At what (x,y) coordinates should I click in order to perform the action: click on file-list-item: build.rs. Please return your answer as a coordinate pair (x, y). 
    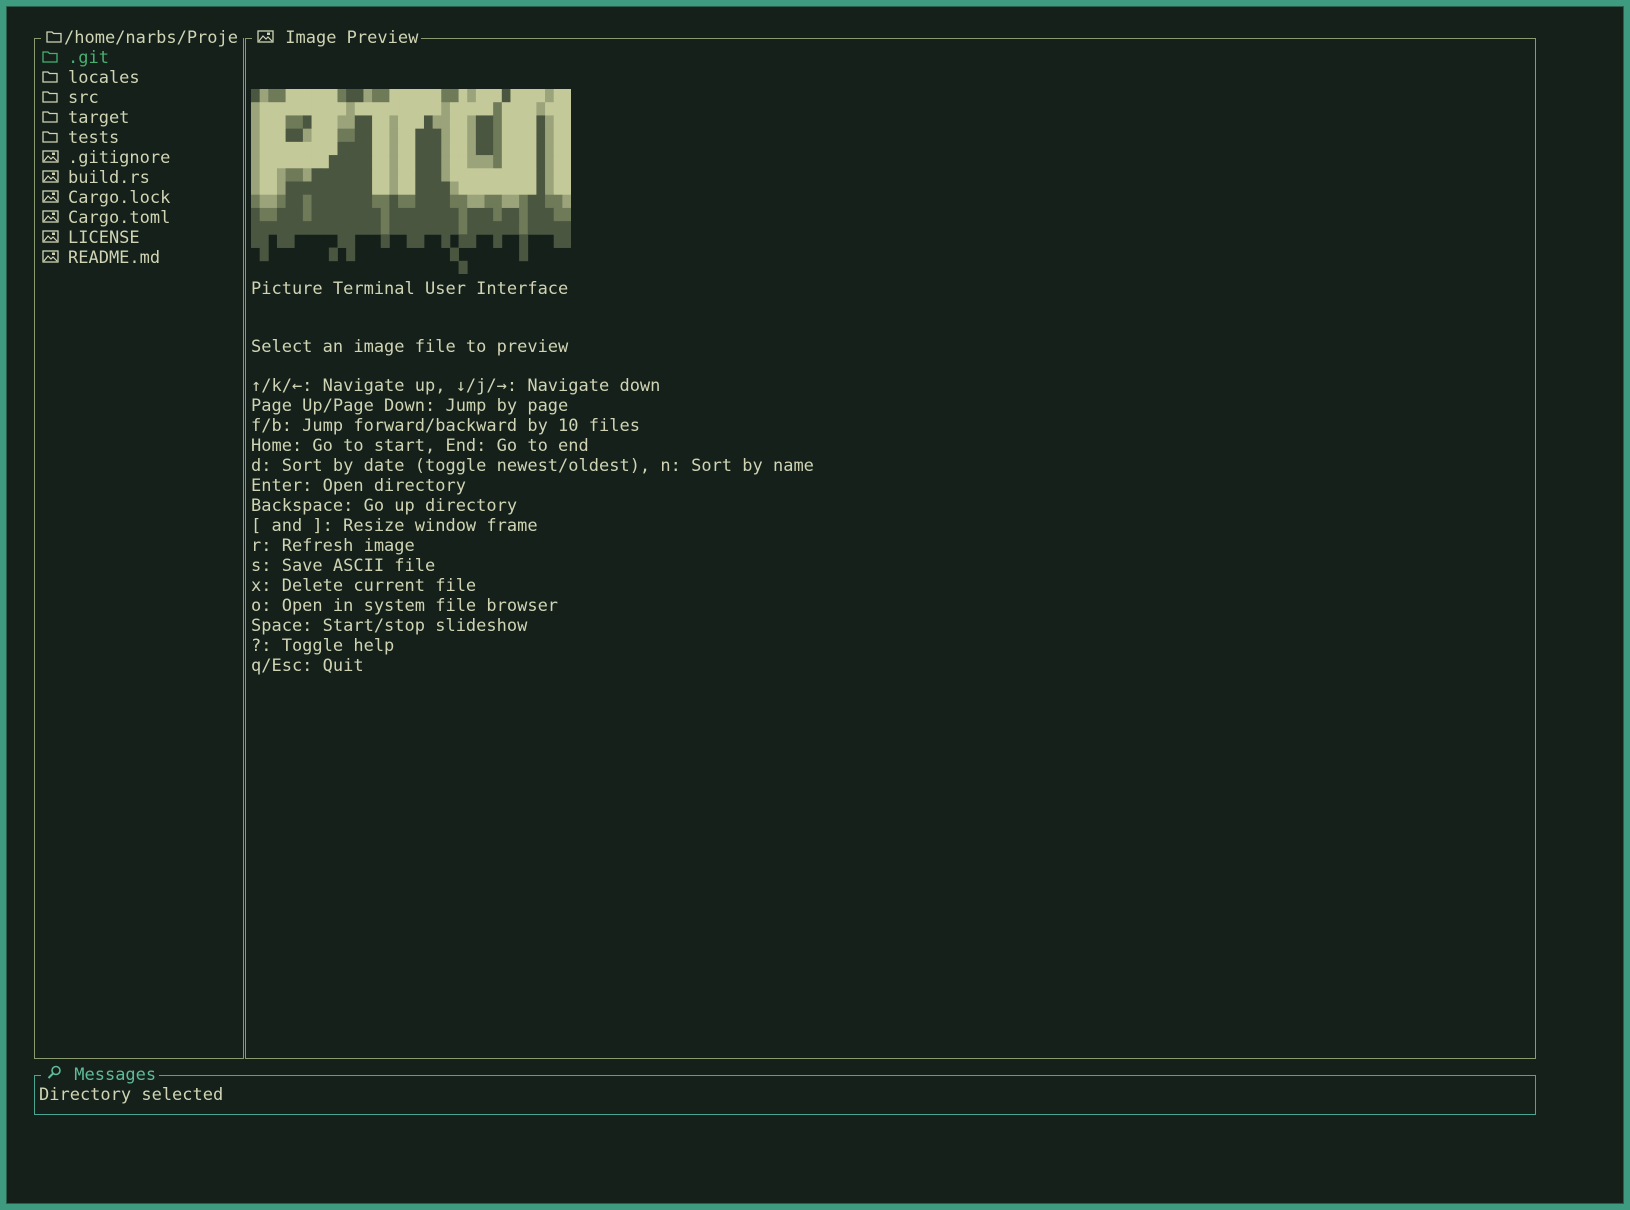
    Looking at the image, I should click on (141, 178).